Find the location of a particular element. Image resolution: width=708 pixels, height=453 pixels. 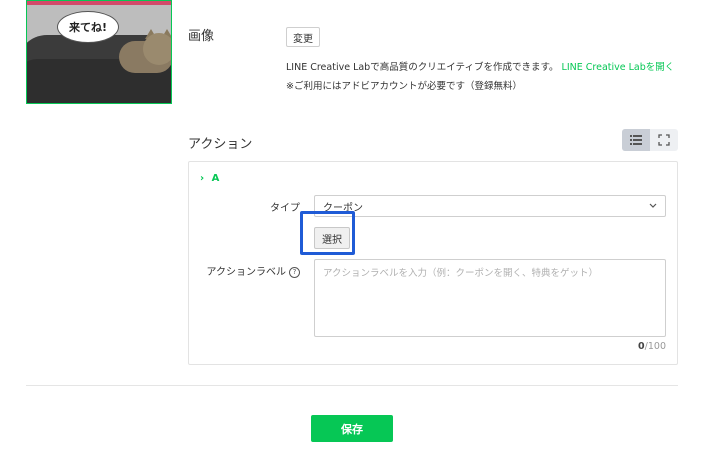

select-coupon-button: 選択 is located at coordinates (332, 238).